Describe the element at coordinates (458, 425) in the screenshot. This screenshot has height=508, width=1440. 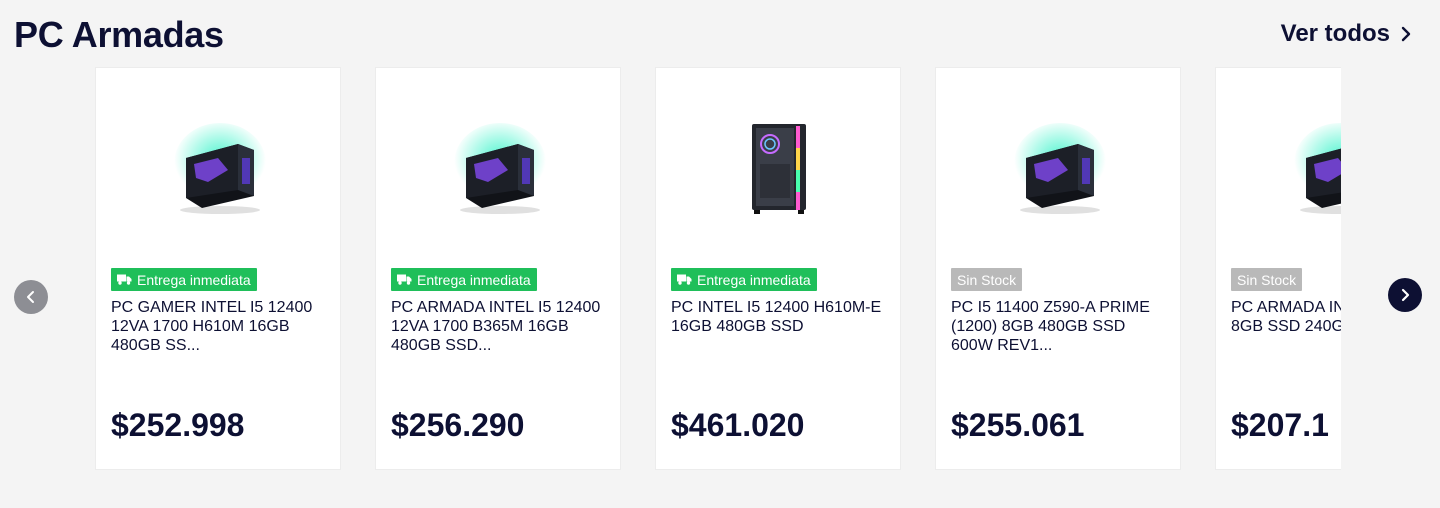
I see `product-price: $256.290` at that location.